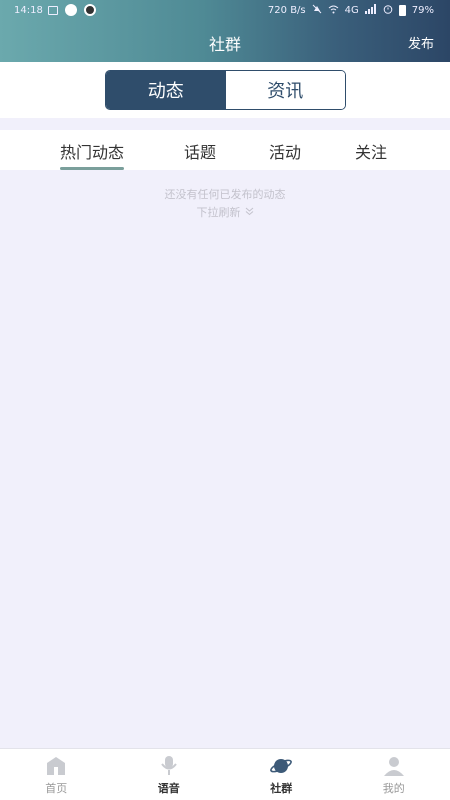  I want to click on empty-state: 还没有任何已发布的动态 下拉刷新, so click(225, 204).